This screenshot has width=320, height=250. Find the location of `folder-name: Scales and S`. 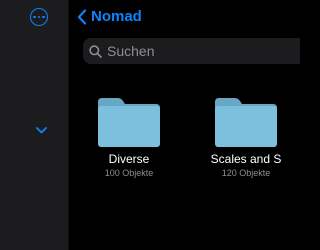

folder-name: Scales and S is located at coordinates (246, 159).